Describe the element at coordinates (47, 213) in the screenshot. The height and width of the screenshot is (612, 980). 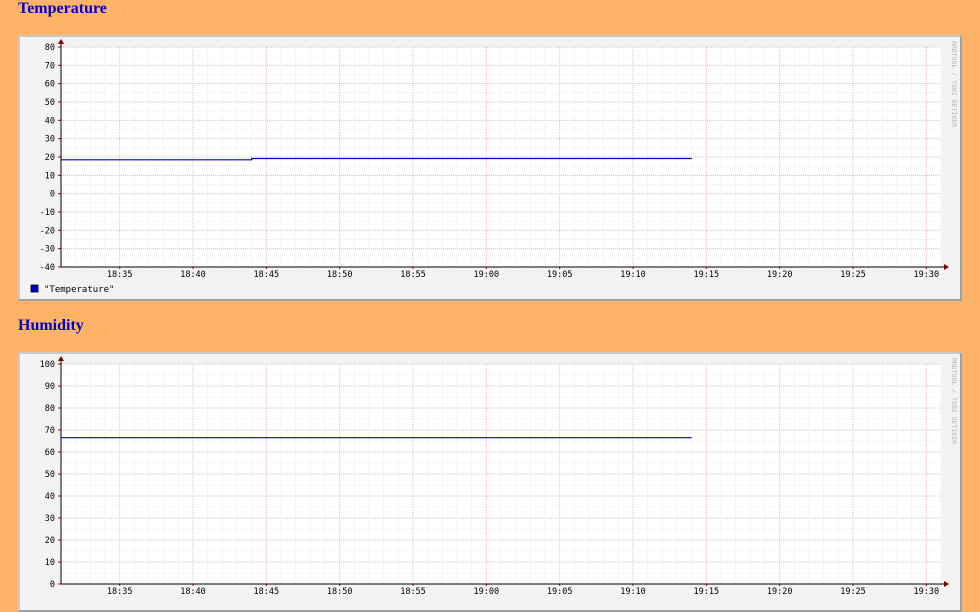
I see `y-tick-label: -10` at that location.